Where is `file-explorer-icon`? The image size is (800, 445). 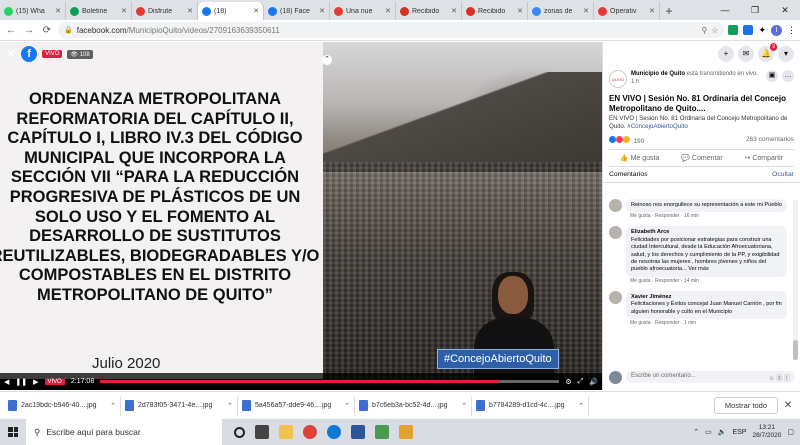
file-explorer-icon is located at coordinates (286, 432).